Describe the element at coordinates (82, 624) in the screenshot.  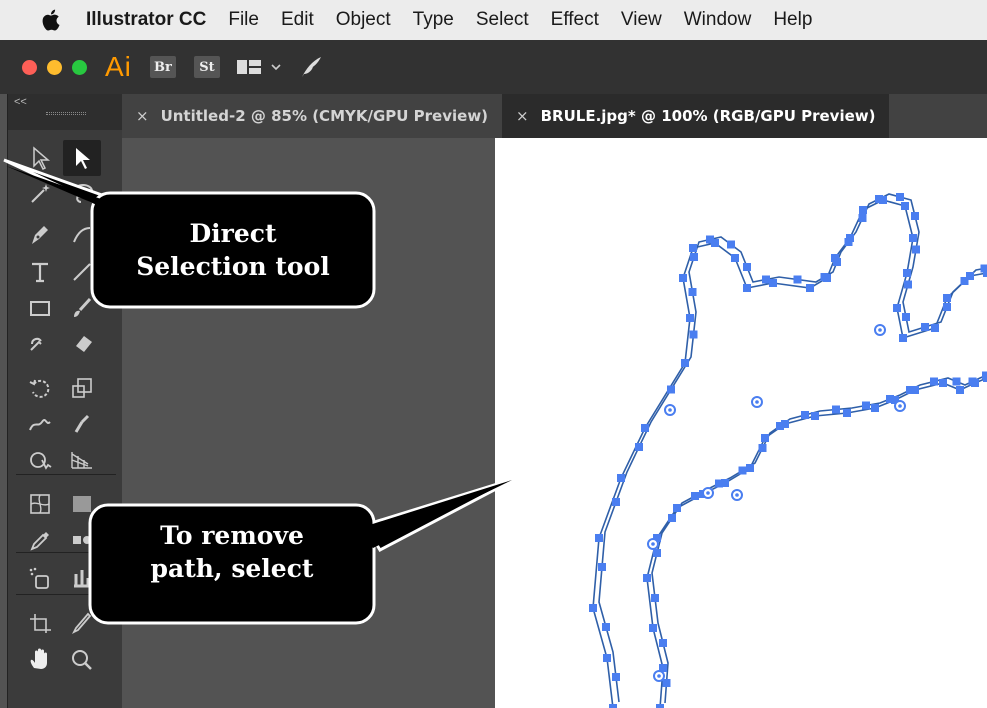
I see `slice-tool-icon` at that location.